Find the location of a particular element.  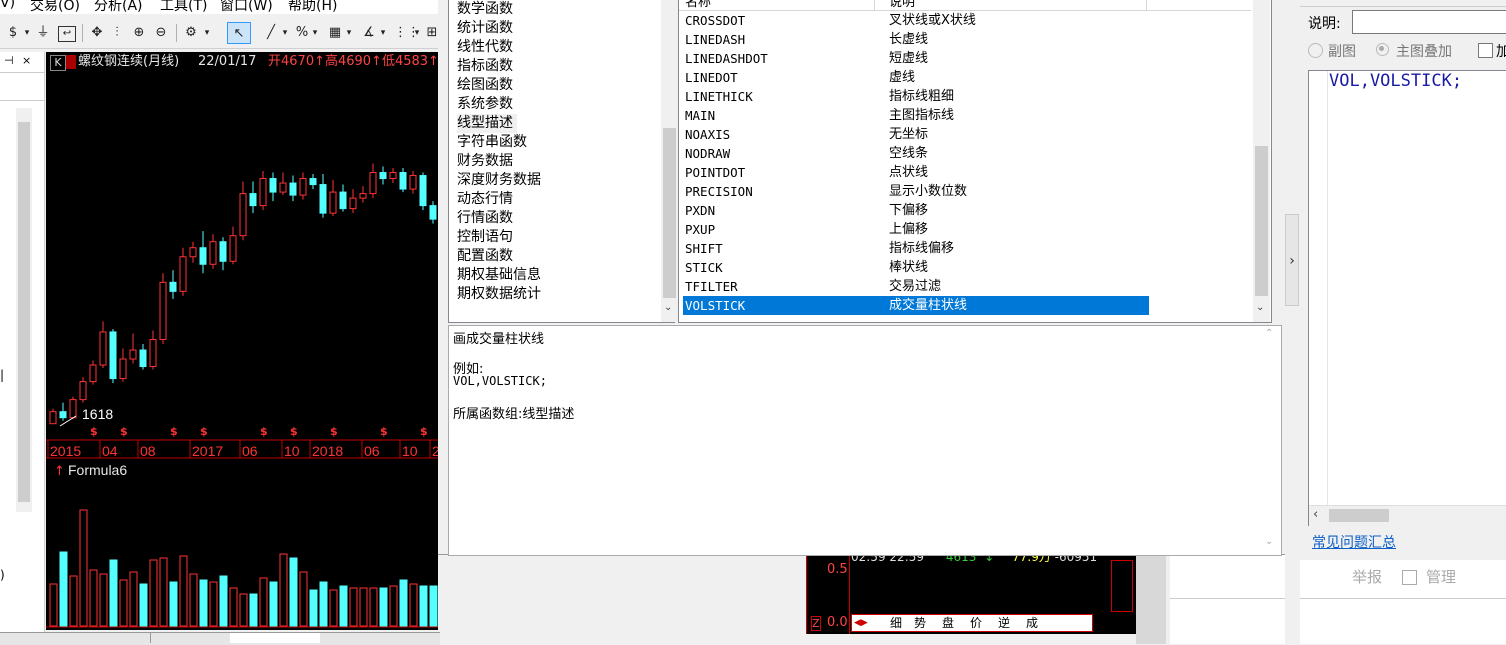

category-item: 行情函数 is located at coordinates (485, 218).